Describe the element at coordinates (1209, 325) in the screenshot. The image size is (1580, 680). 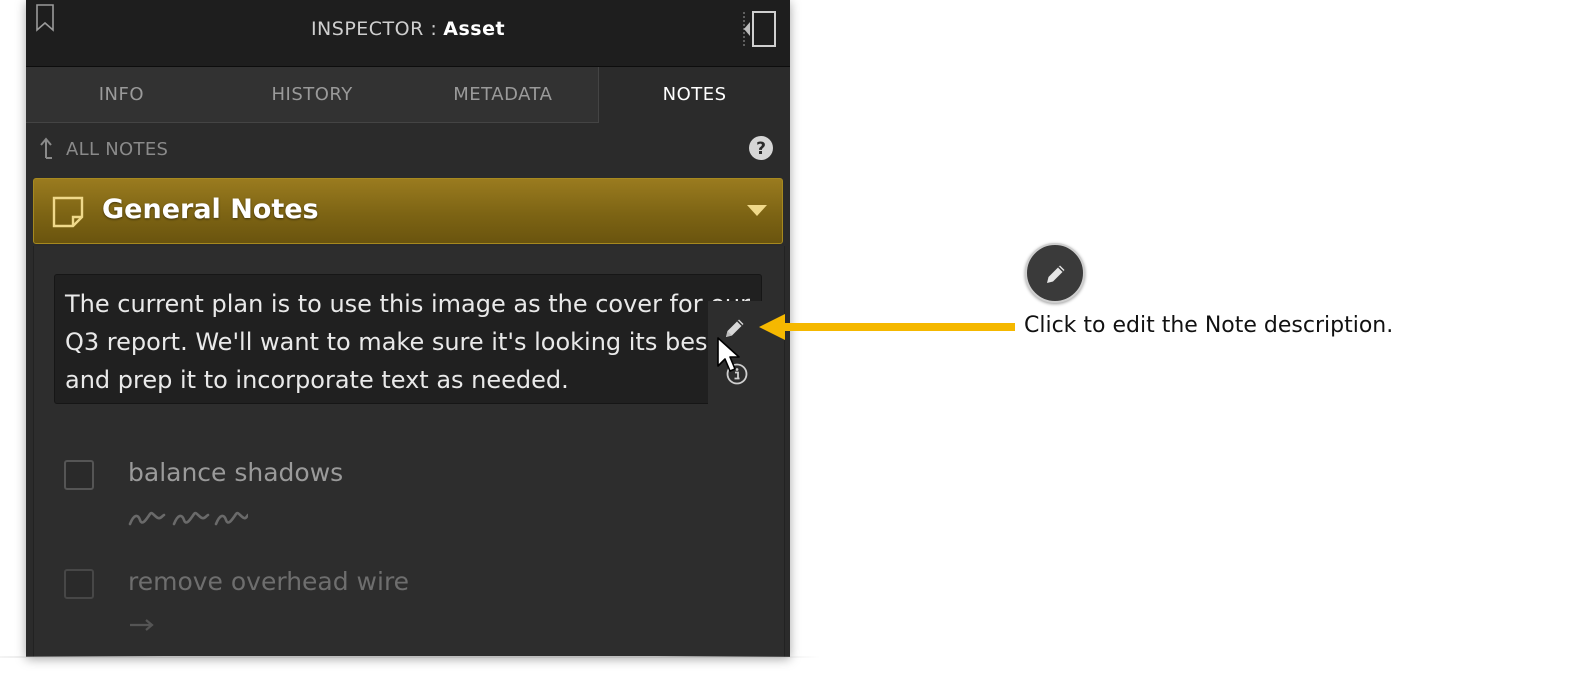
I see `callout-text: Click to edit the Note description.` at that location.